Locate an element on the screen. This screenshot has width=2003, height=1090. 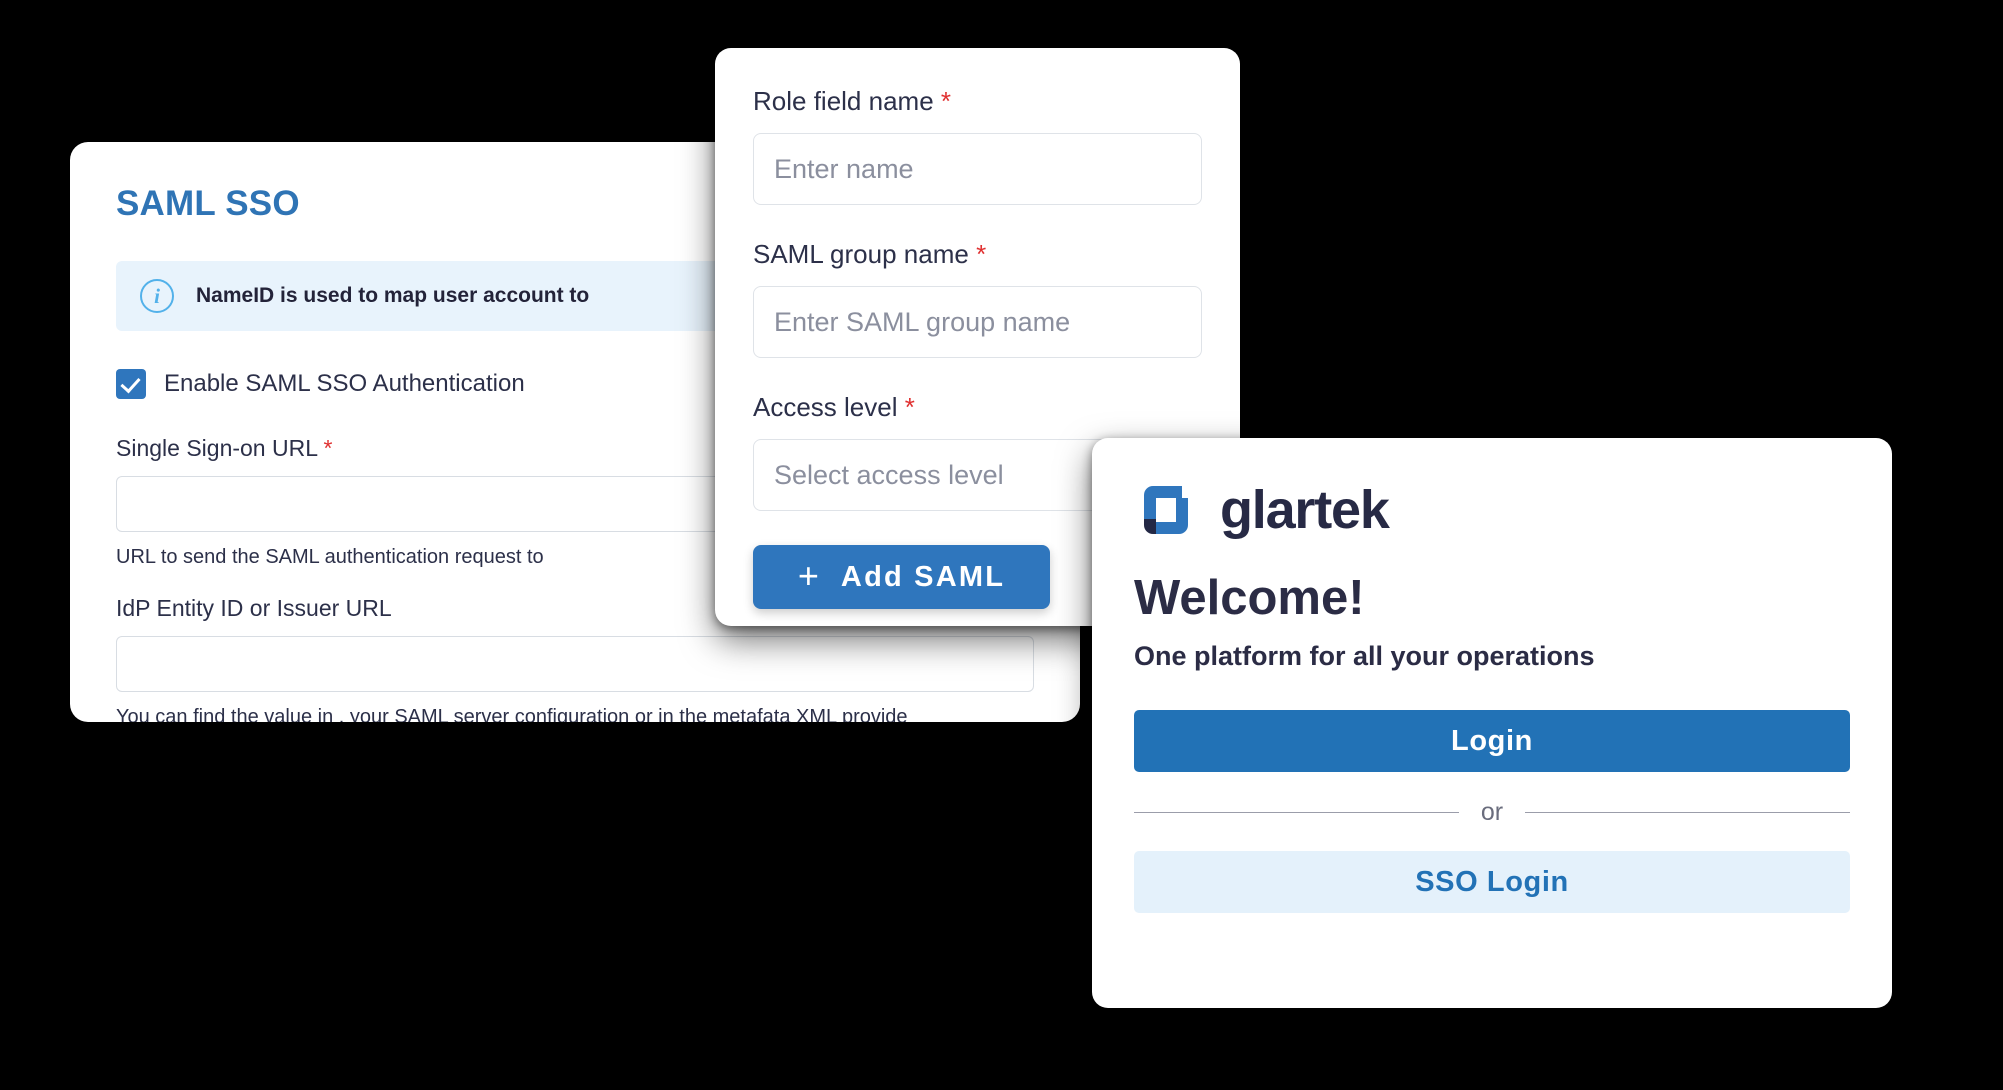
add-saml-button-label: Add SAML is located at coordinates (923, 576).